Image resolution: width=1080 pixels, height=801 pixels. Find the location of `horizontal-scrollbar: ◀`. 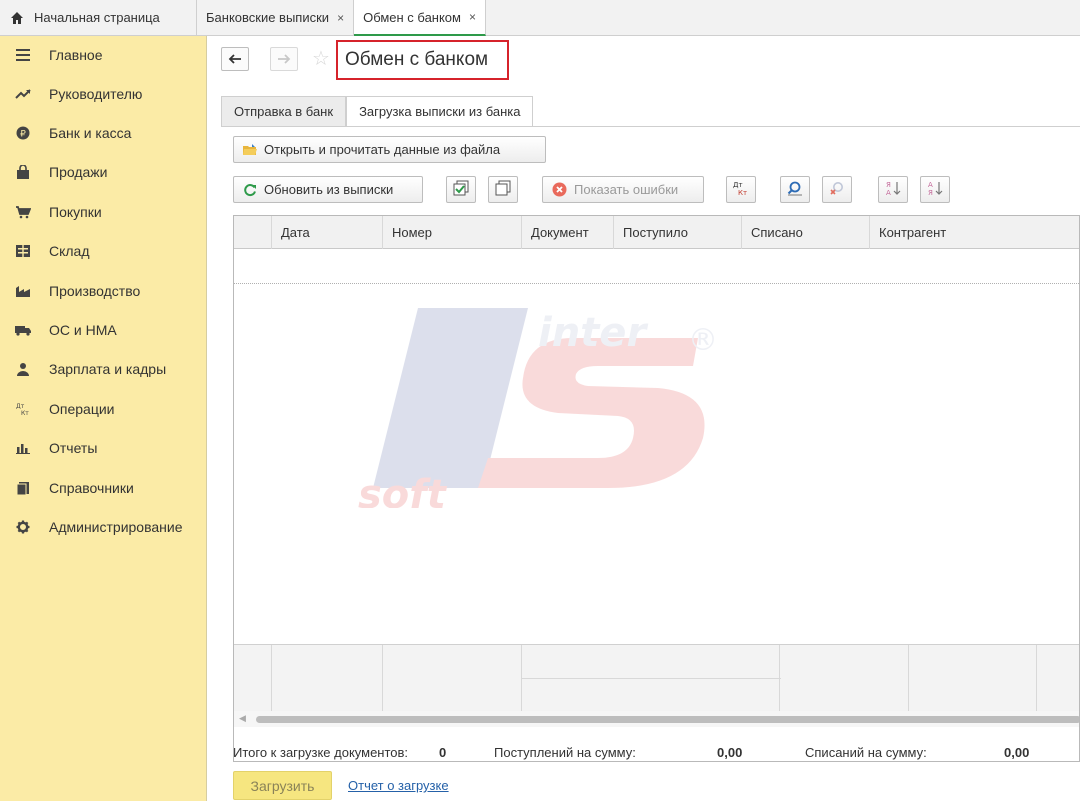

horizontal-scrollbar: ◀ is located at coordinates (656, 719).